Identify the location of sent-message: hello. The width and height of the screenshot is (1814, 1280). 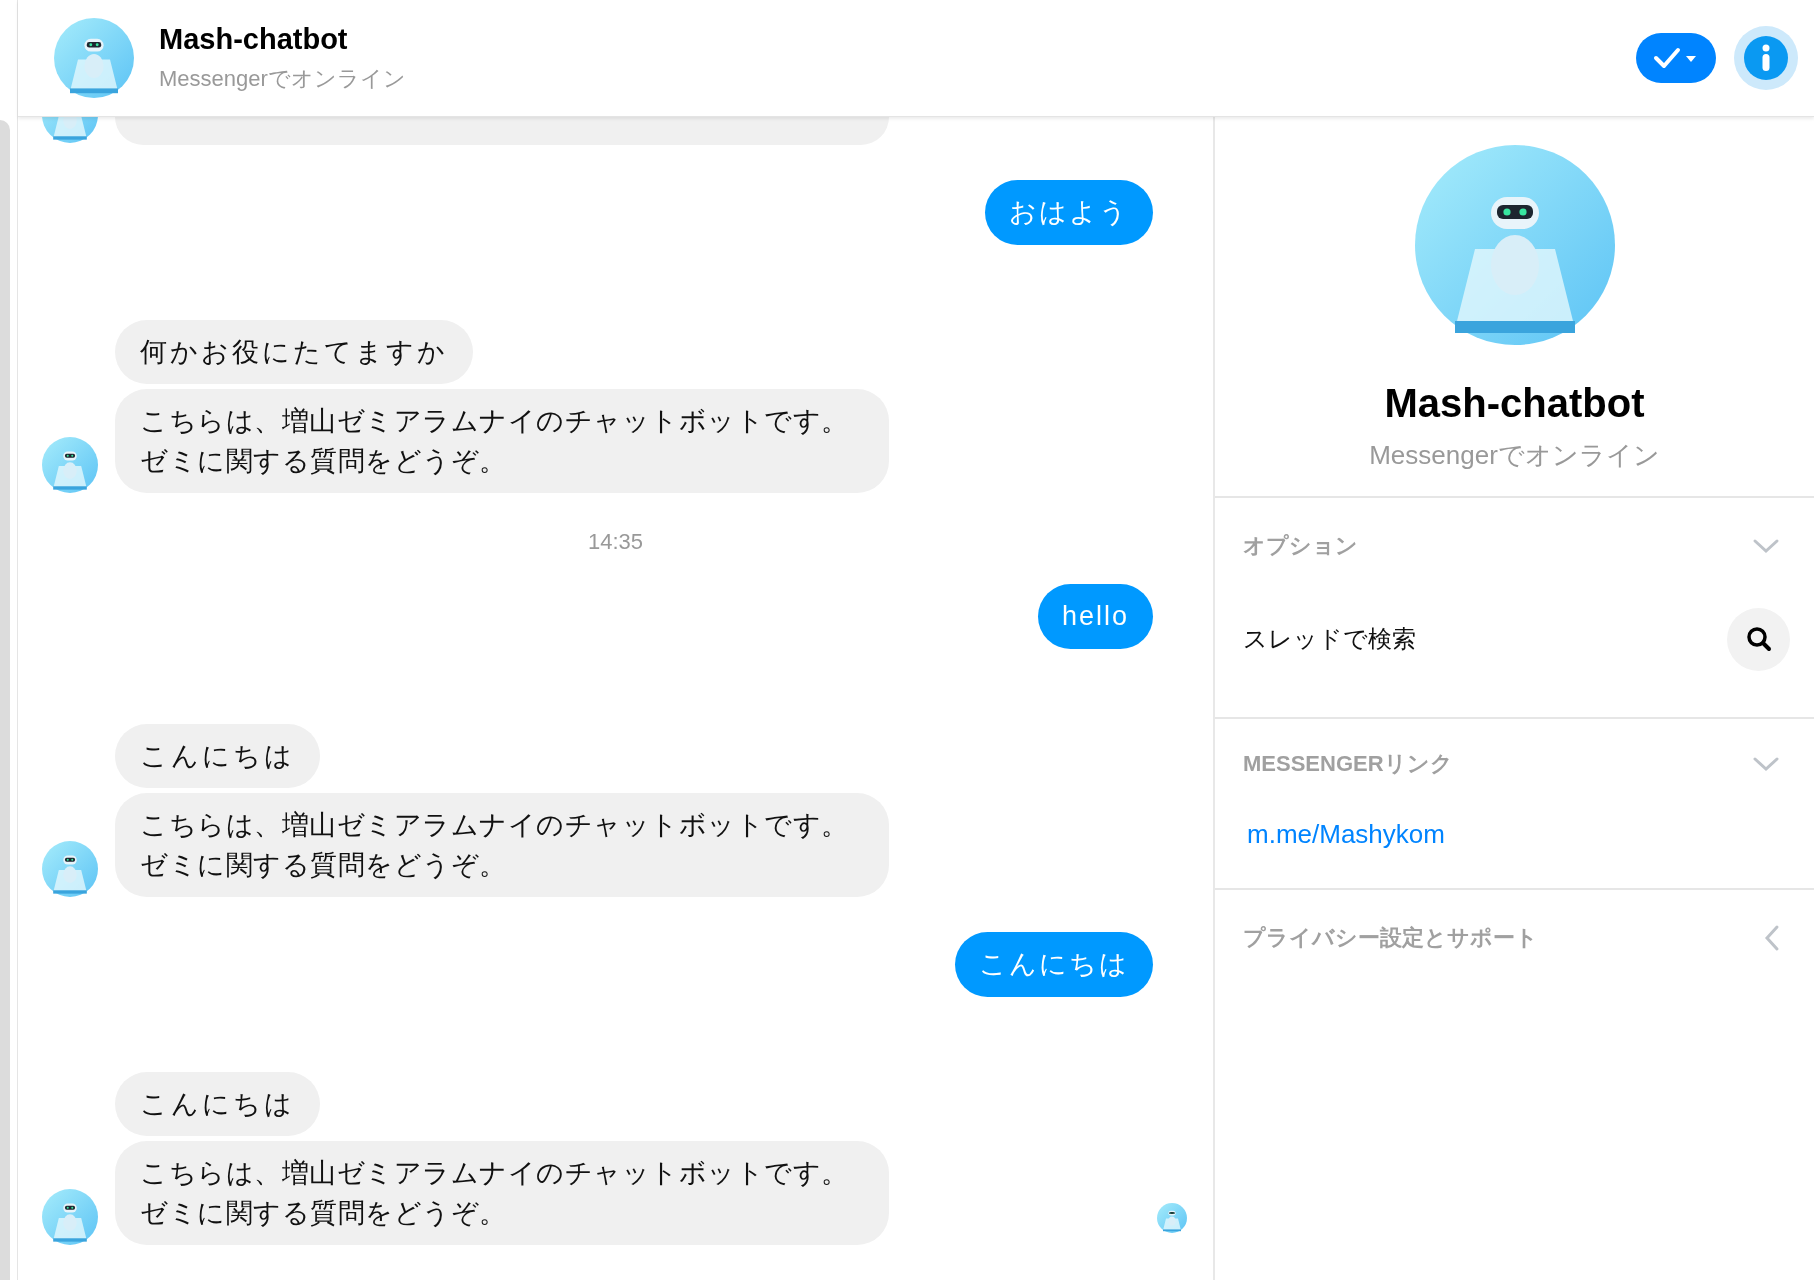
(1095, 616).